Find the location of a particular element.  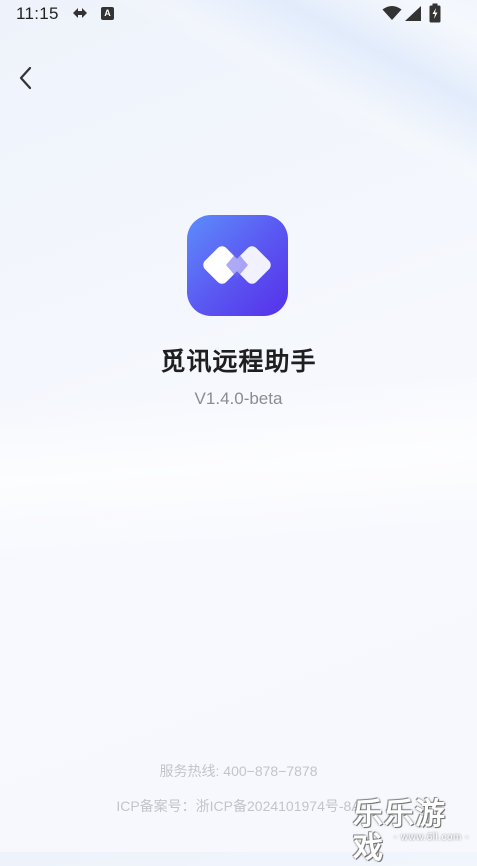

a-badge-icon: A is located at coordinates (107, 13).